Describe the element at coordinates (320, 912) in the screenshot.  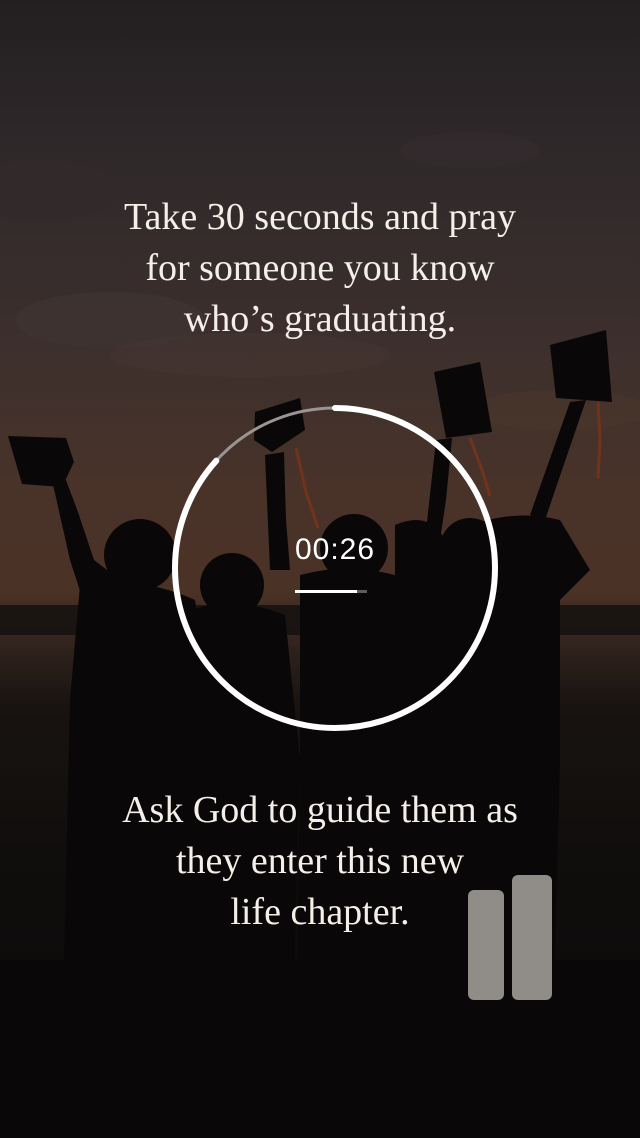
I see `guidance-line: life chapter.` at that location.